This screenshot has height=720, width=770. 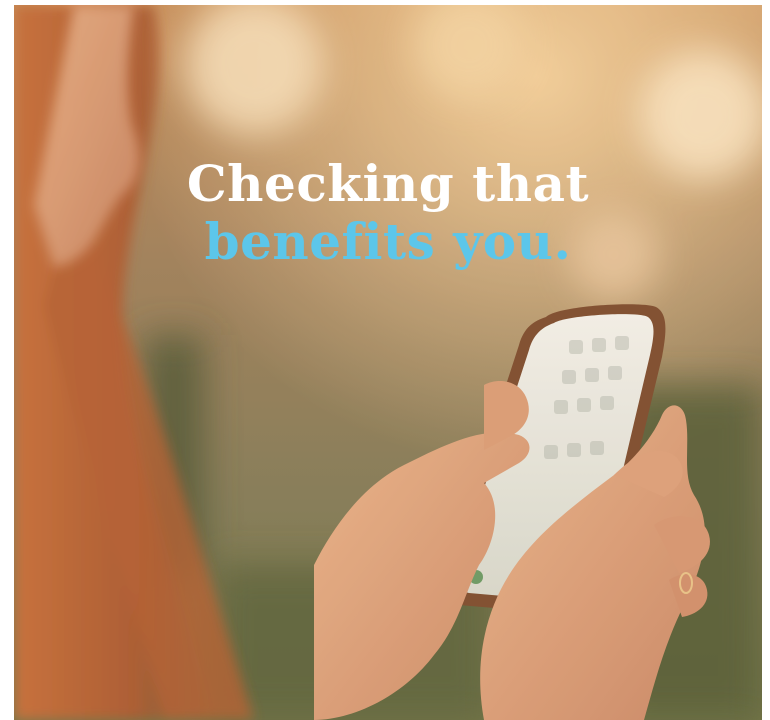 I want to click on headline-line-2: benefits you., so click(x=388, y=241).